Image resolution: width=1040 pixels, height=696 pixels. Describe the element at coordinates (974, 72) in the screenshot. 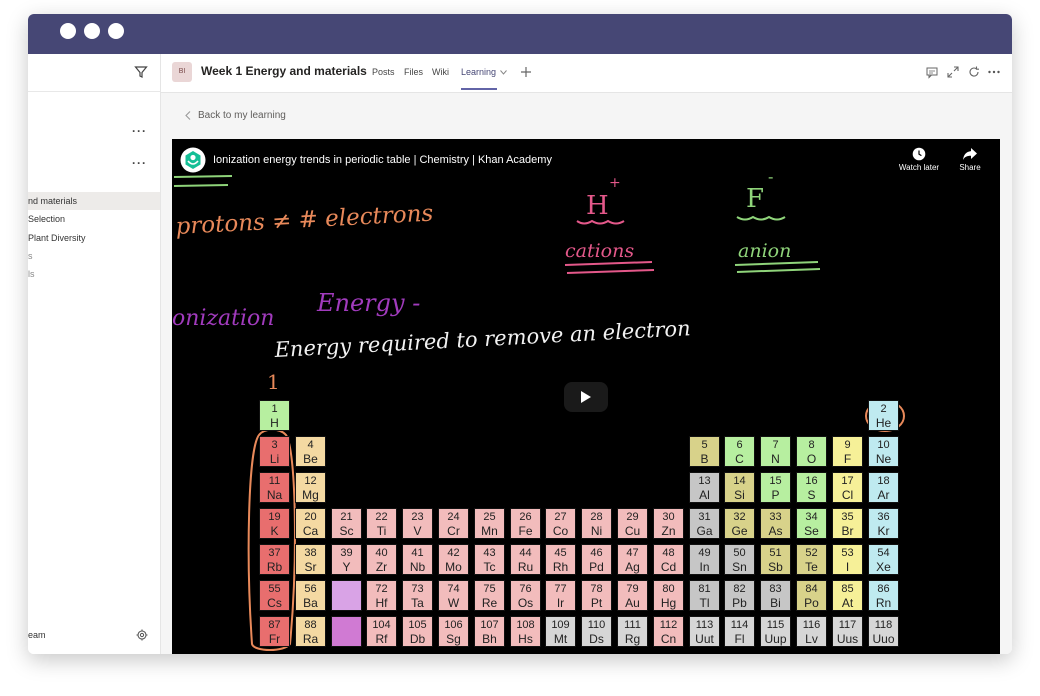

I see `reload-icon` at that location.